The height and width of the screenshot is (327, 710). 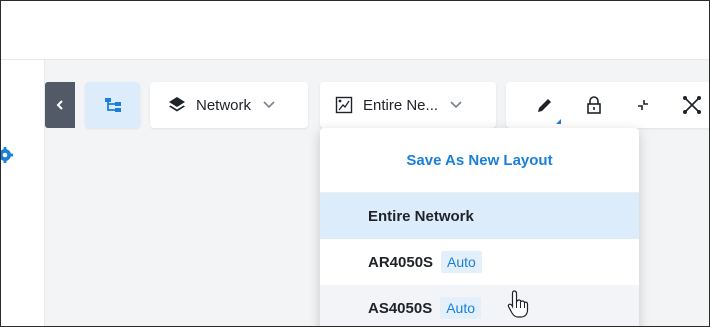 I want to click on pencil-icon, so click(x=544, y=105).